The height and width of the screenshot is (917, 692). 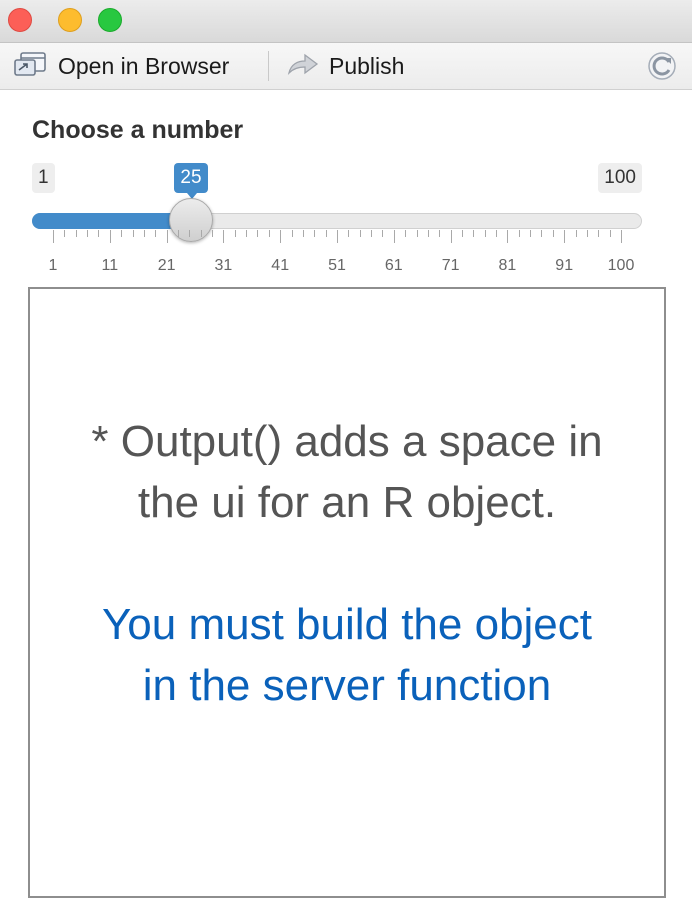 I want to click on slider-value-badge: 25, so click(x=191, y=181).